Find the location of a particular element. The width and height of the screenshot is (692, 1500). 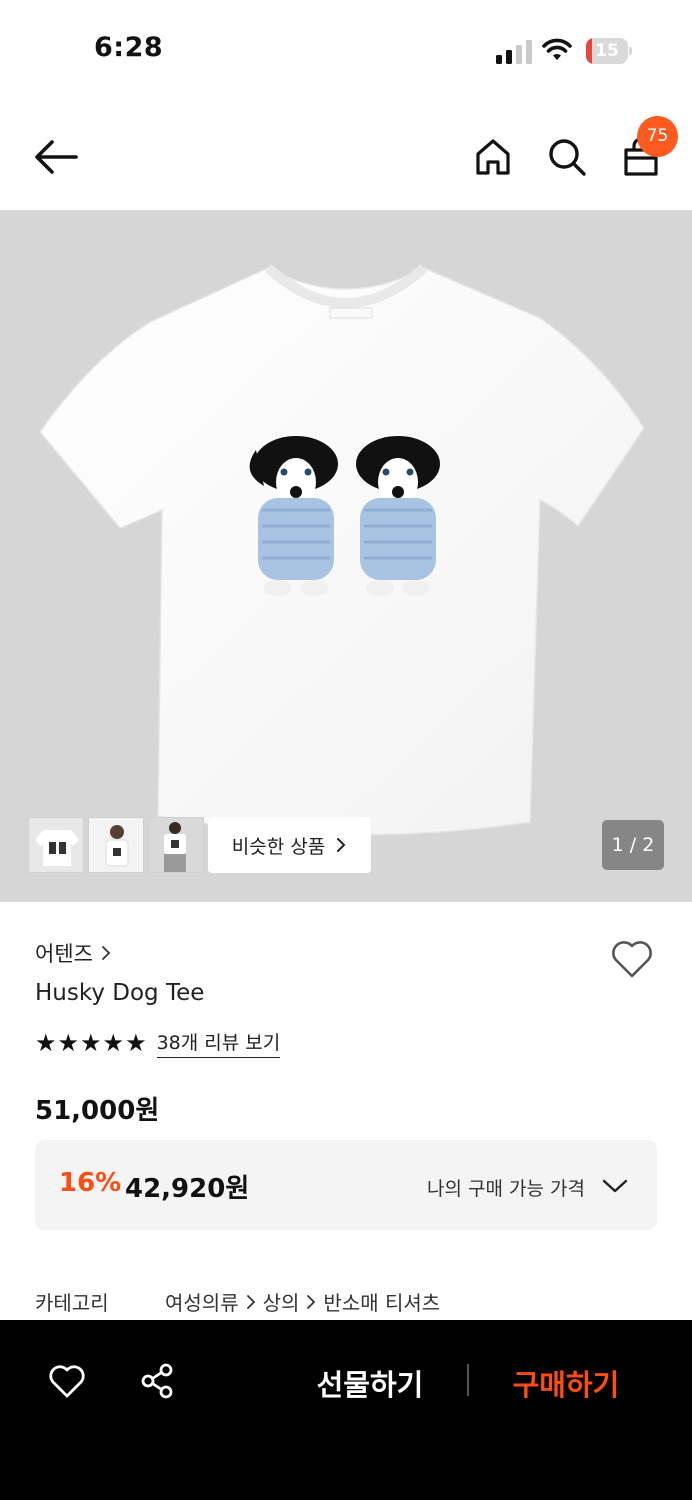

battery-level: 15 is located at coordinates (607, 51).